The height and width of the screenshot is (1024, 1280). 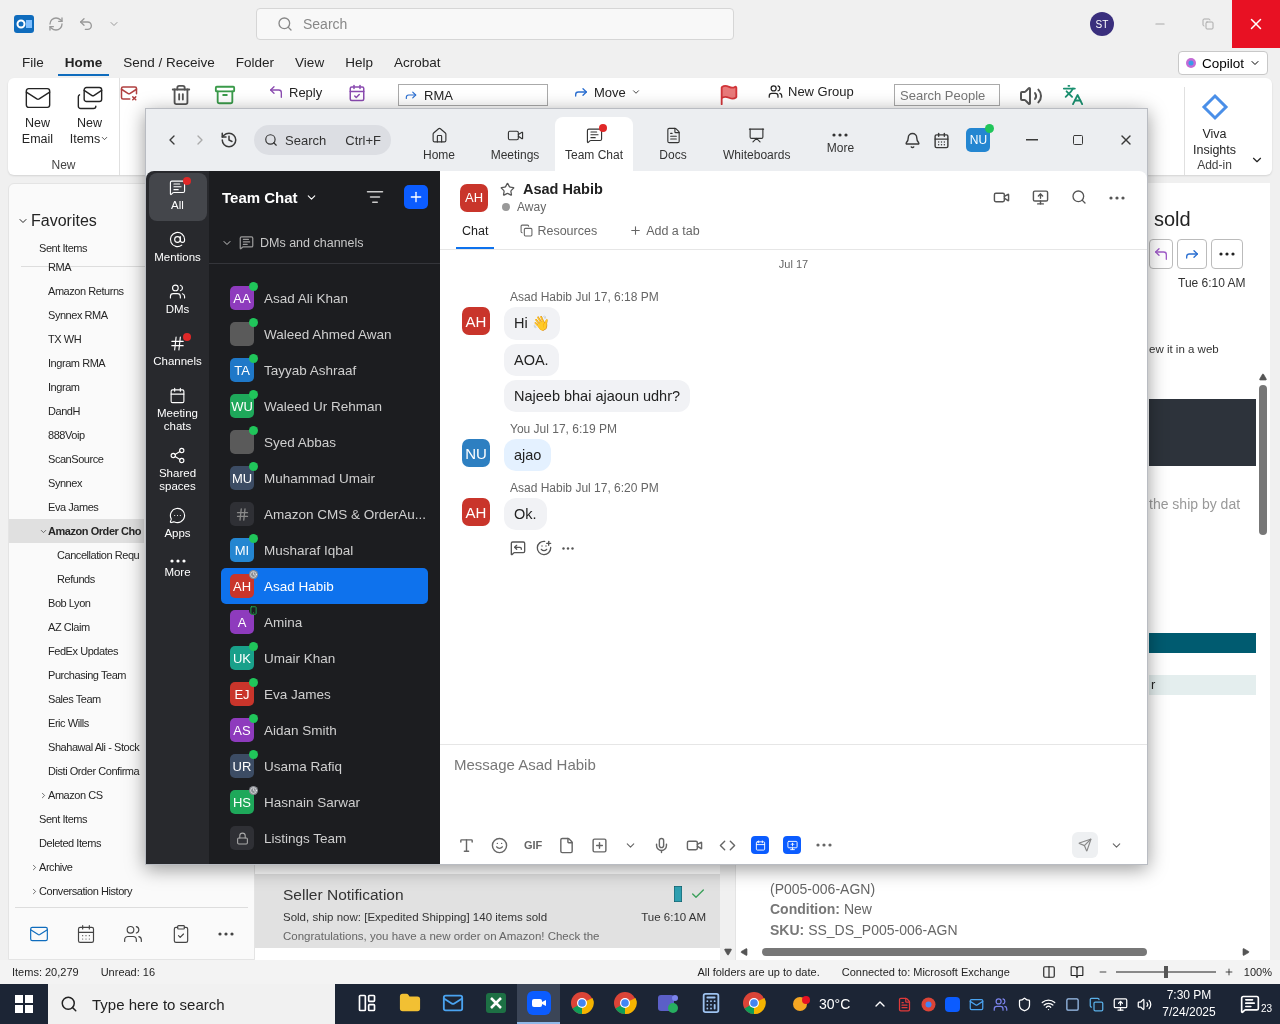 What do you see at coordinates (76, 819) in the screenshot?
I see `folder-item: Sent Items` at bounding box center [76, 819].